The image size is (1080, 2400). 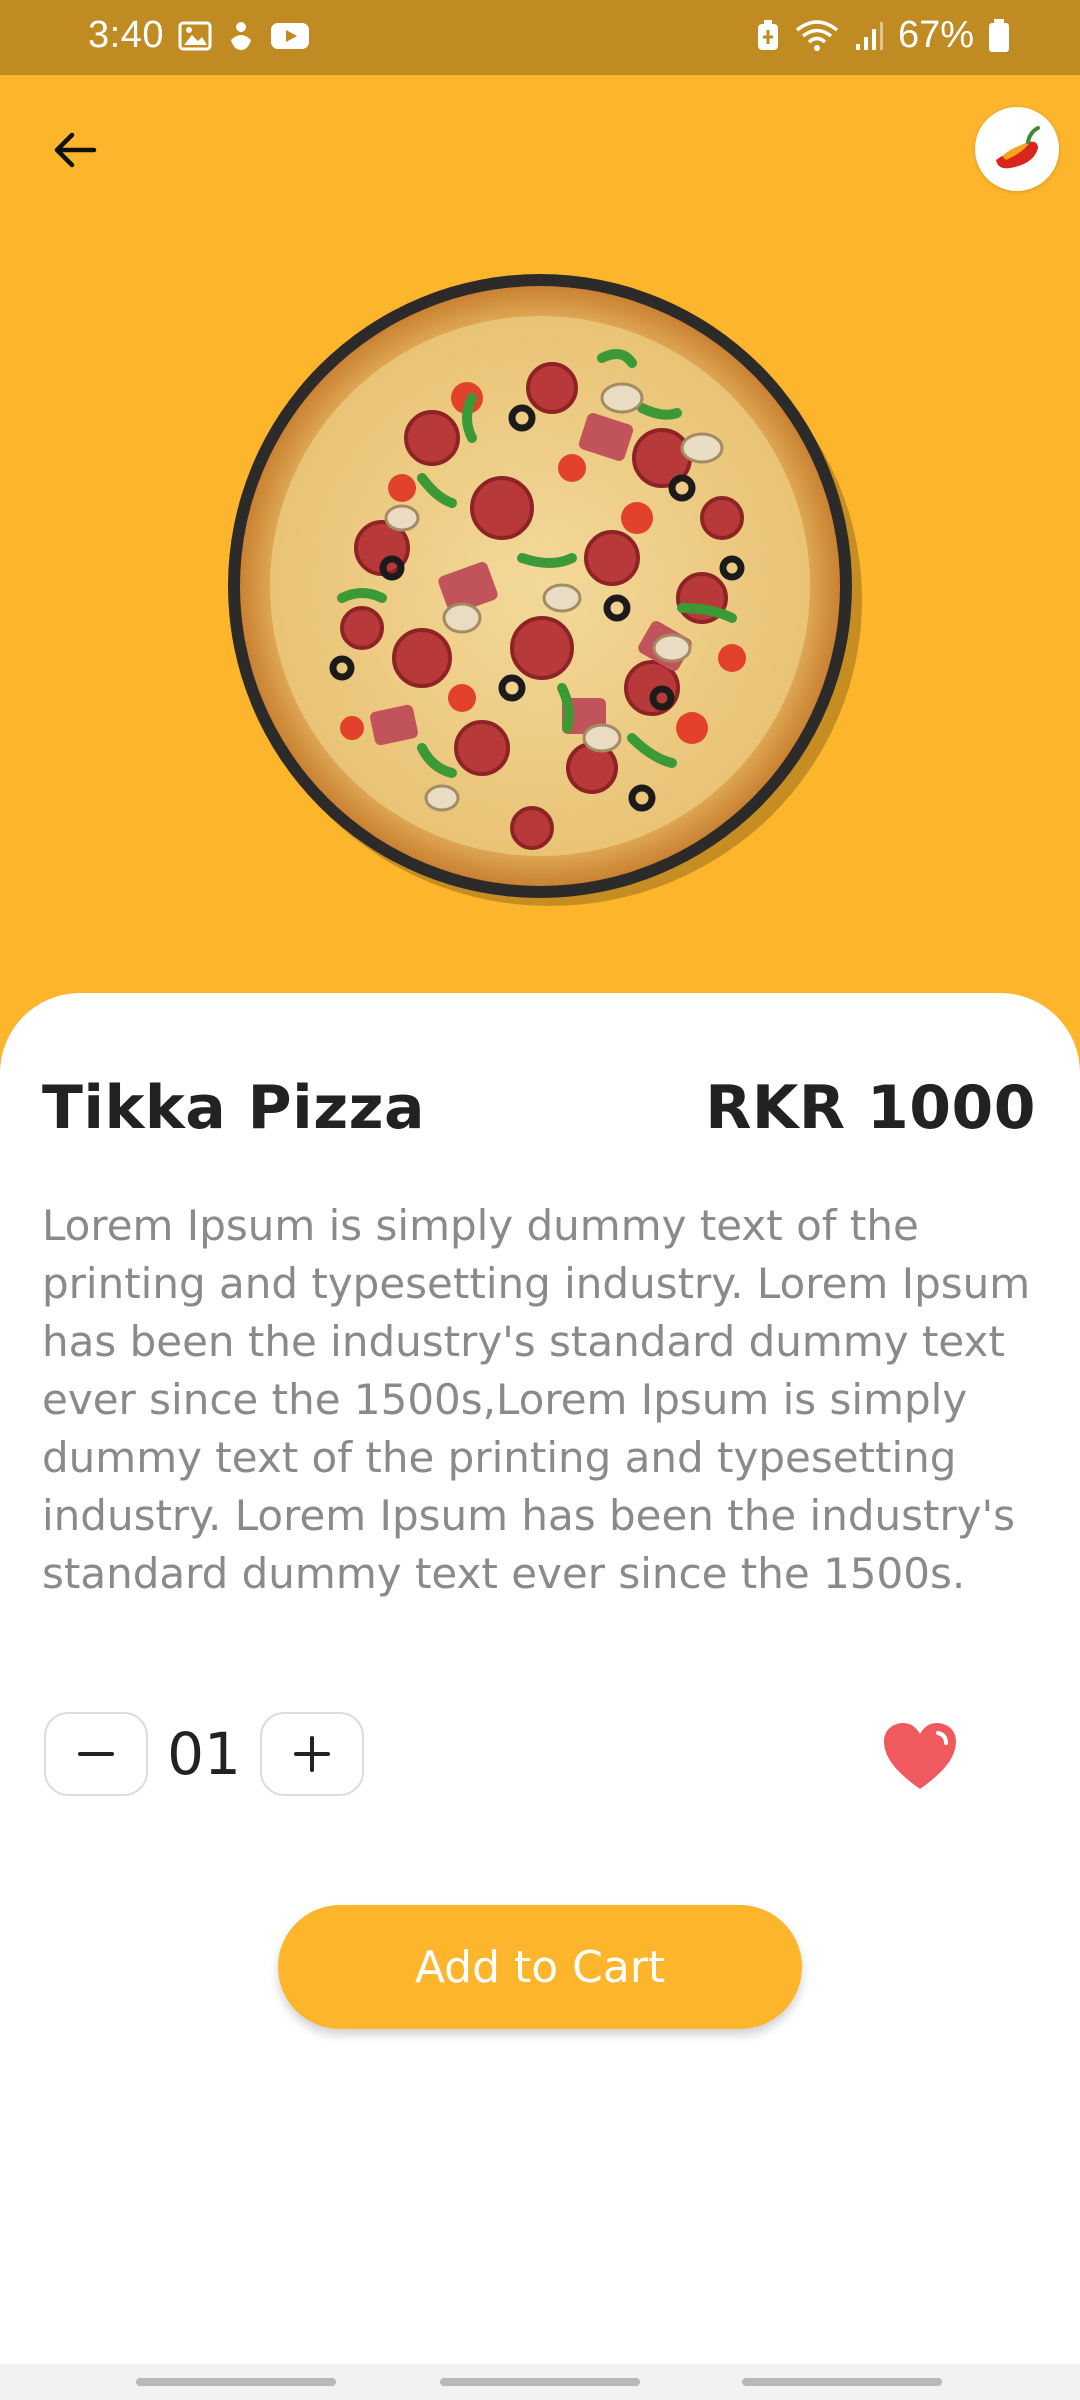 I want to click on arrow-left-icon, so click(x=75, y=150).